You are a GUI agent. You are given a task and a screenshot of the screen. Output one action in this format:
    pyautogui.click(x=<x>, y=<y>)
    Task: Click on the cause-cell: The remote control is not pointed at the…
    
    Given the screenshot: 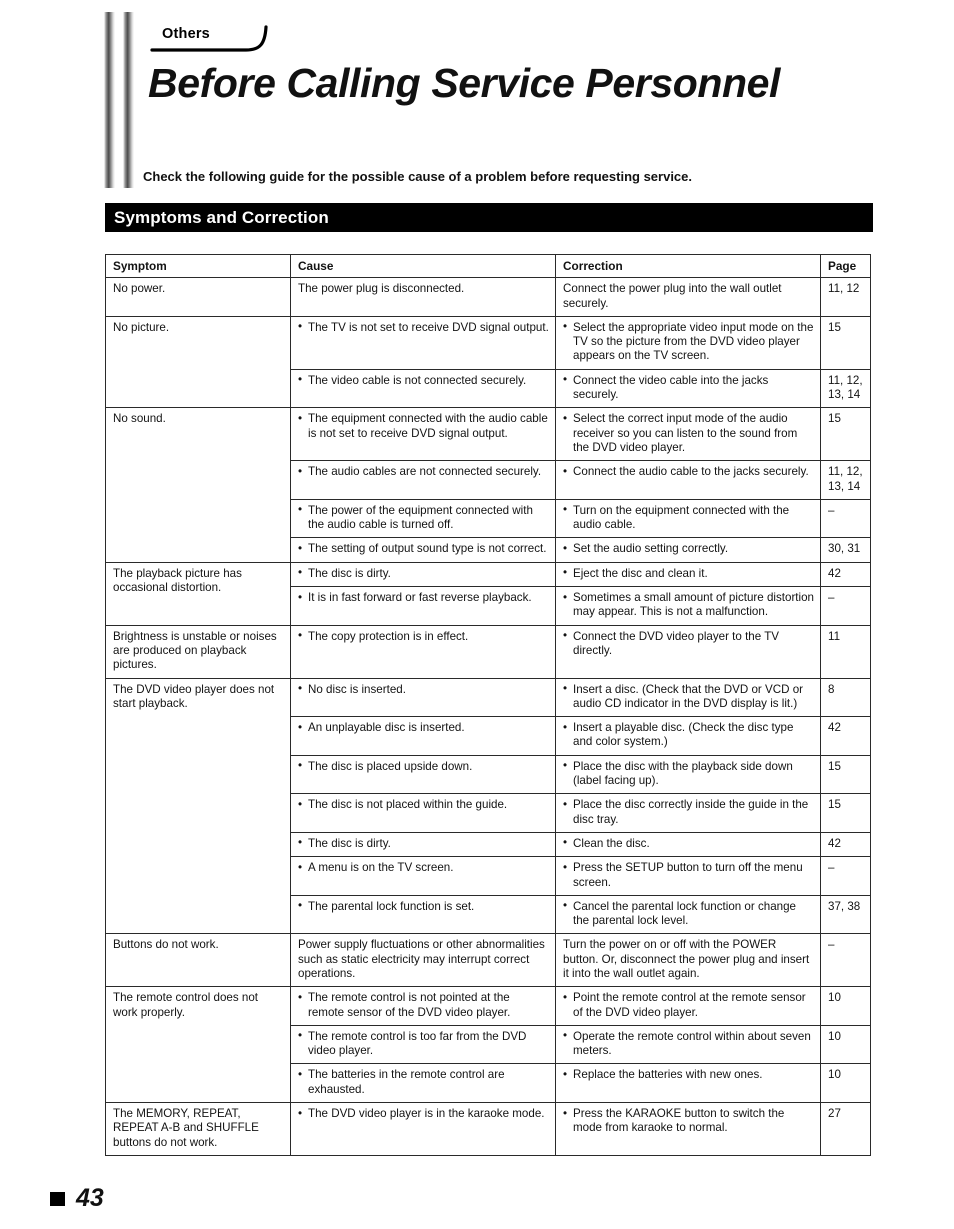 What is the action you would take?
    pyautogui.click(x=423, y=1006)
    